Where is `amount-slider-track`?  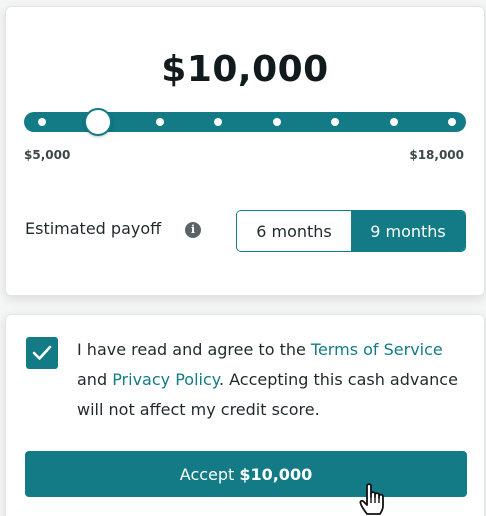
amount-slider-track is located at coordinates (245, 122).